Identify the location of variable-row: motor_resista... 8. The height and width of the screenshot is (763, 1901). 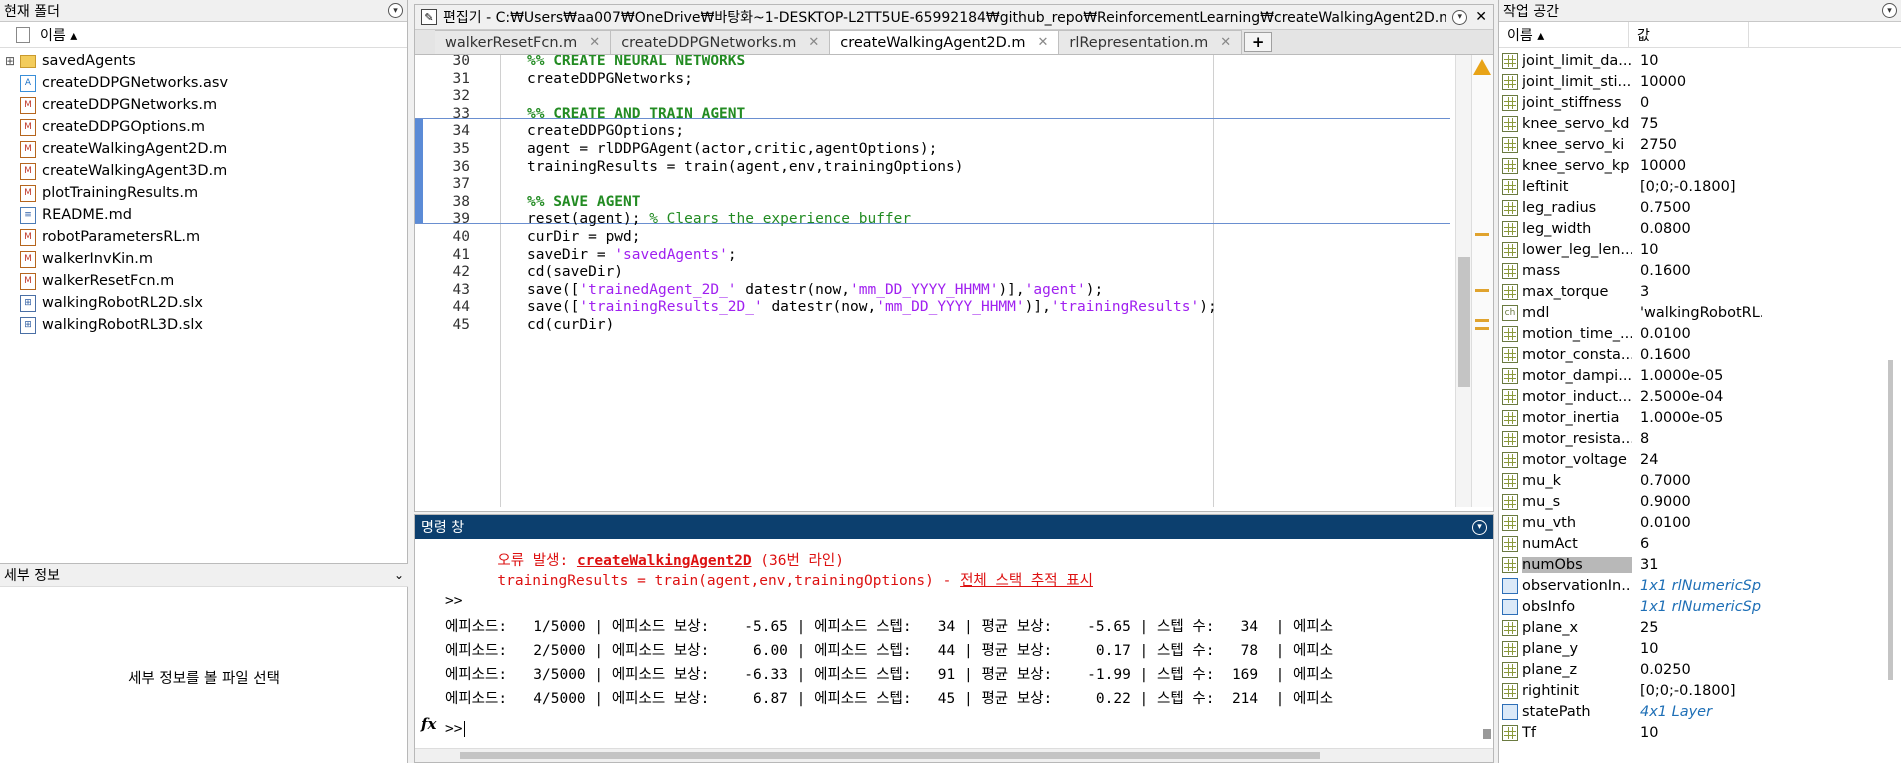
(1700, 438).